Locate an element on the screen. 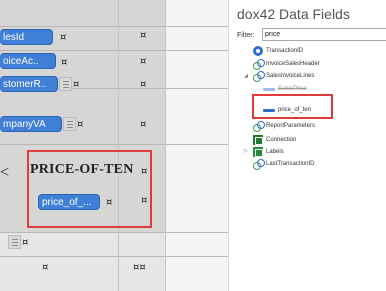 The image size is (386, 291). tree-item-label: SalesInvoiceLines is located at coordinates (290, 75).